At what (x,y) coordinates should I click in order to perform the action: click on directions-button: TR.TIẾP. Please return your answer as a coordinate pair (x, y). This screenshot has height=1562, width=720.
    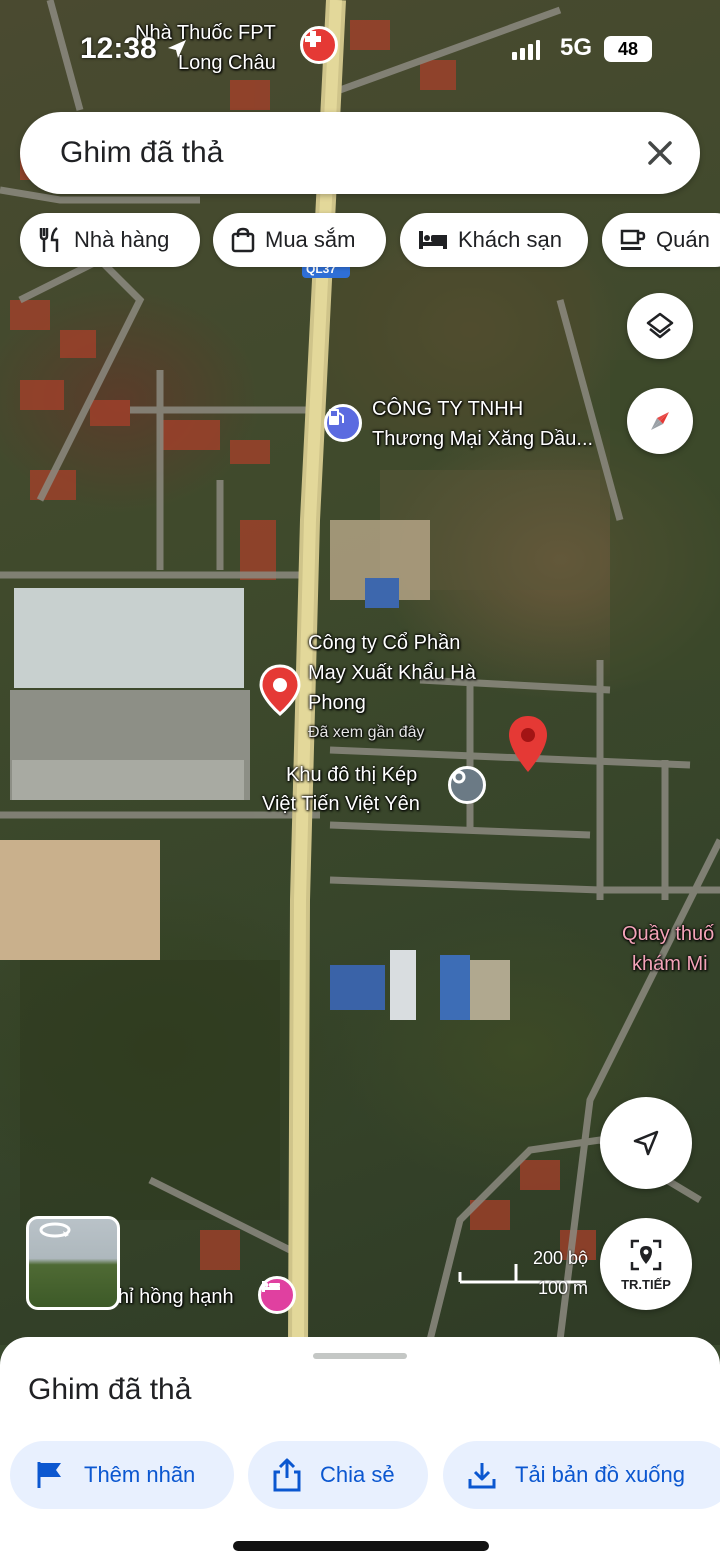
    Looking at the image, I should click on (646, 1264).